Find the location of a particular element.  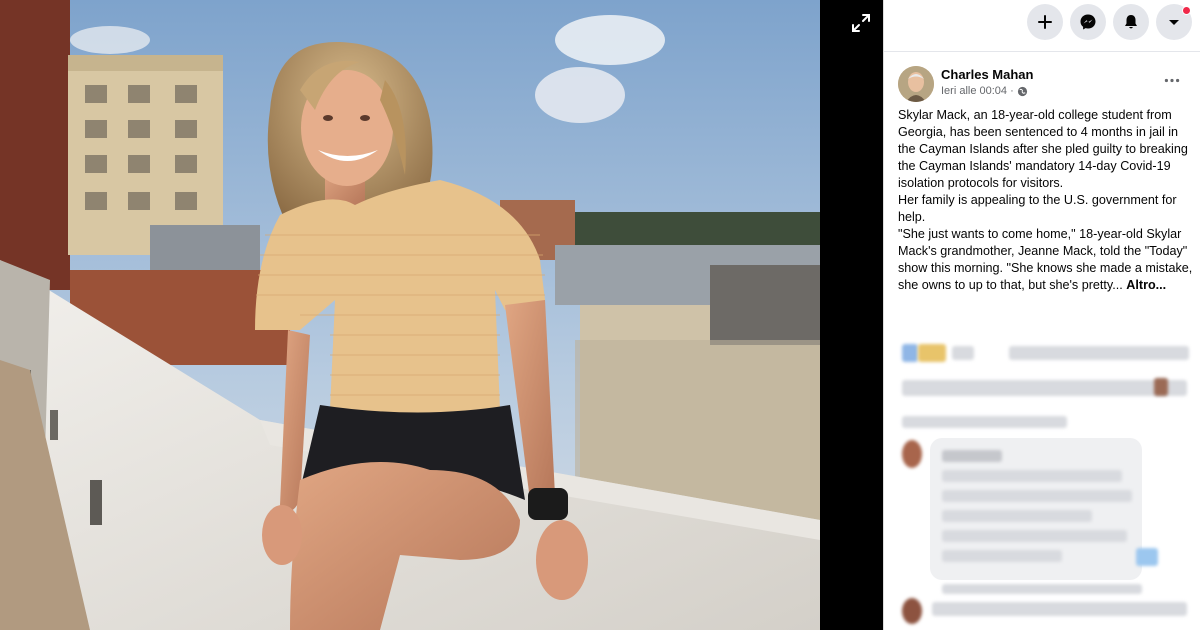

post-meta: Ieri alle 00:04 · is located at coordinates (984, 91).